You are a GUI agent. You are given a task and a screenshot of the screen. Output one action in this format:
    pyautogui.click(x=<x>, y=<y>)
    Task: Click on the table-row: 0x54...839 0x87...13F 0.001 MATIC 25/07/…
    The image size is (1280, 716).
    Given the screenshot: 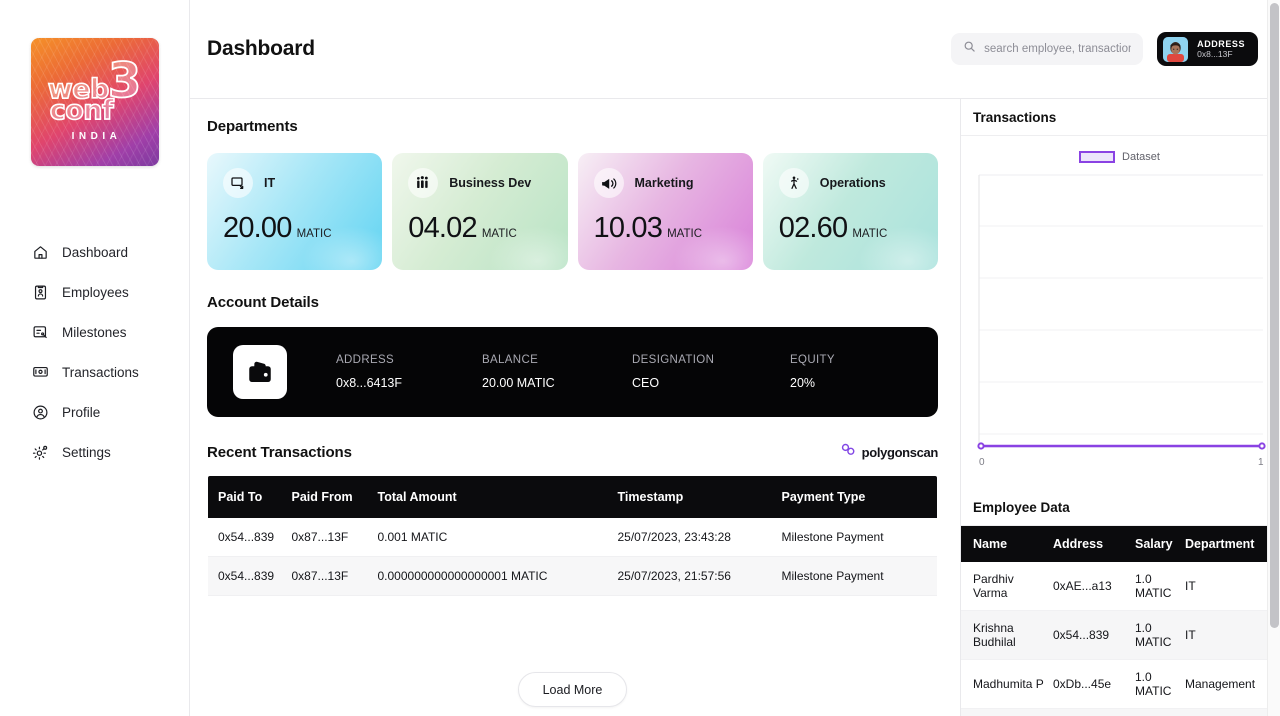 What is the action you would take?
    pyautogui.click(x=572, y=537)
    